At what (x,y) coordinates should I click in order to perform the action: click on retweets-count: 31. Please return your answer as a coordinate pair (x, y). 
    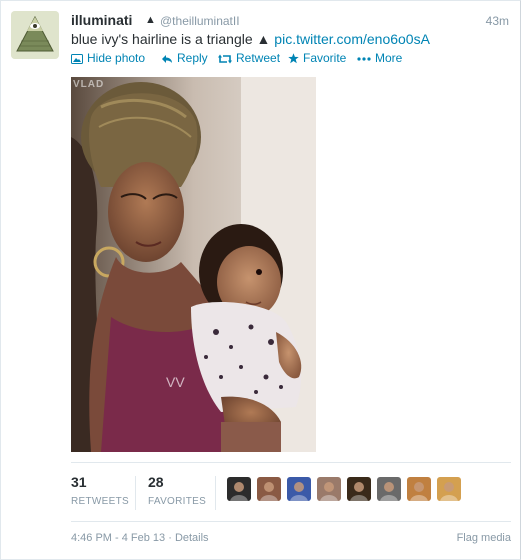
    Looking at the image, I should click on (79, 482).